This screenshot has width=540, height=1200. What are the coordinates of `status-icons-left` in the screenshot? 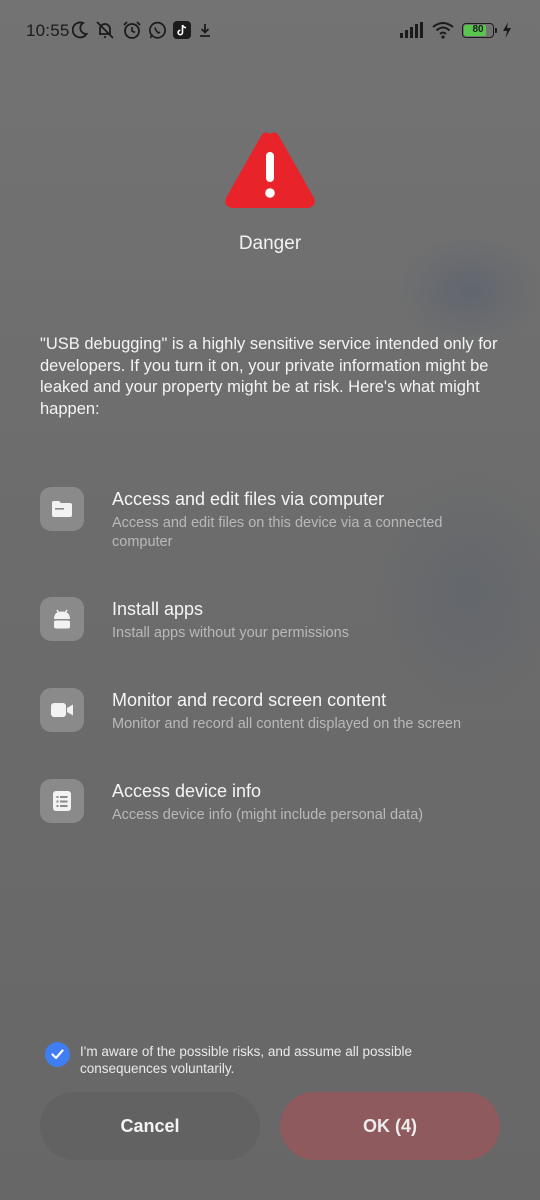 It's located at (142, 30).